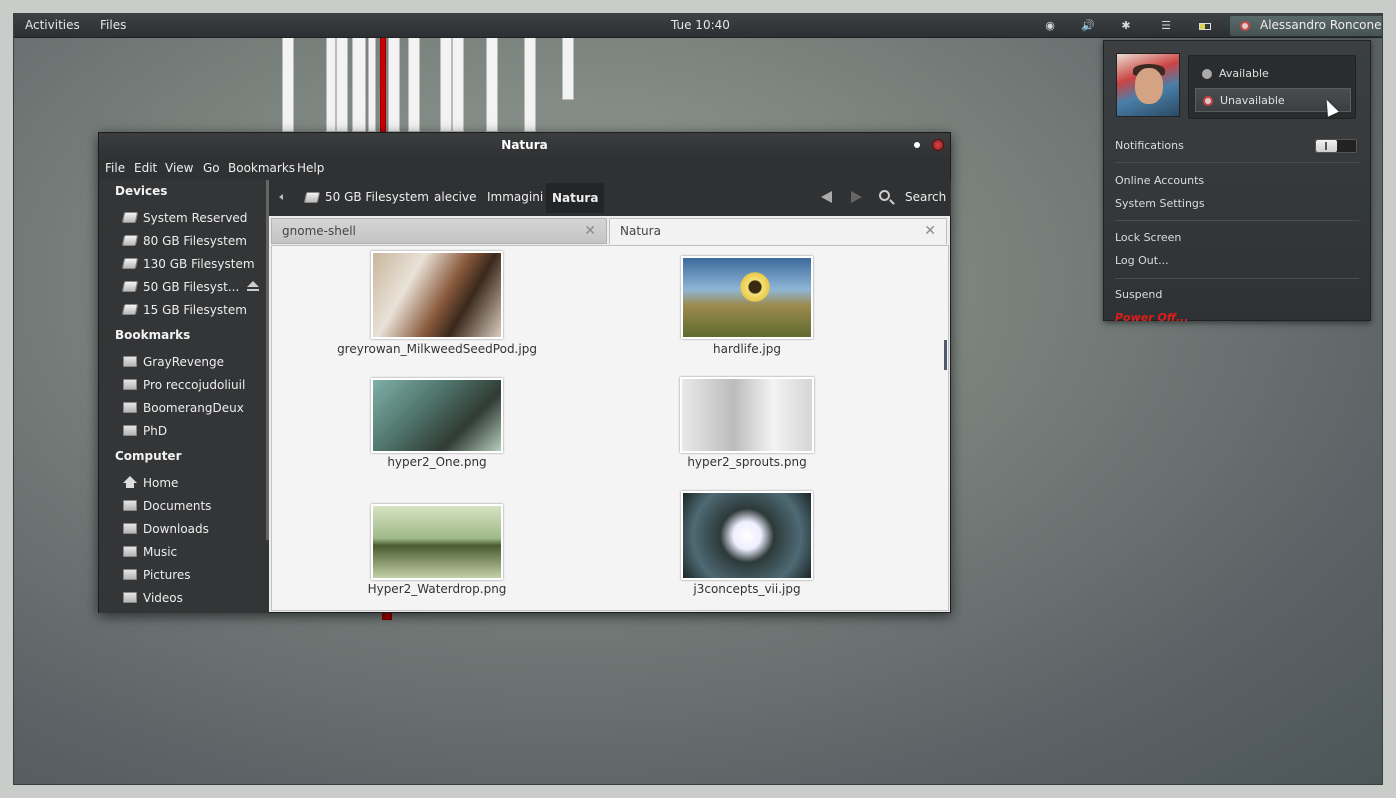 This screenshot has height=798, width=1396. I want to click on menu-view: View, so click(179, 168).